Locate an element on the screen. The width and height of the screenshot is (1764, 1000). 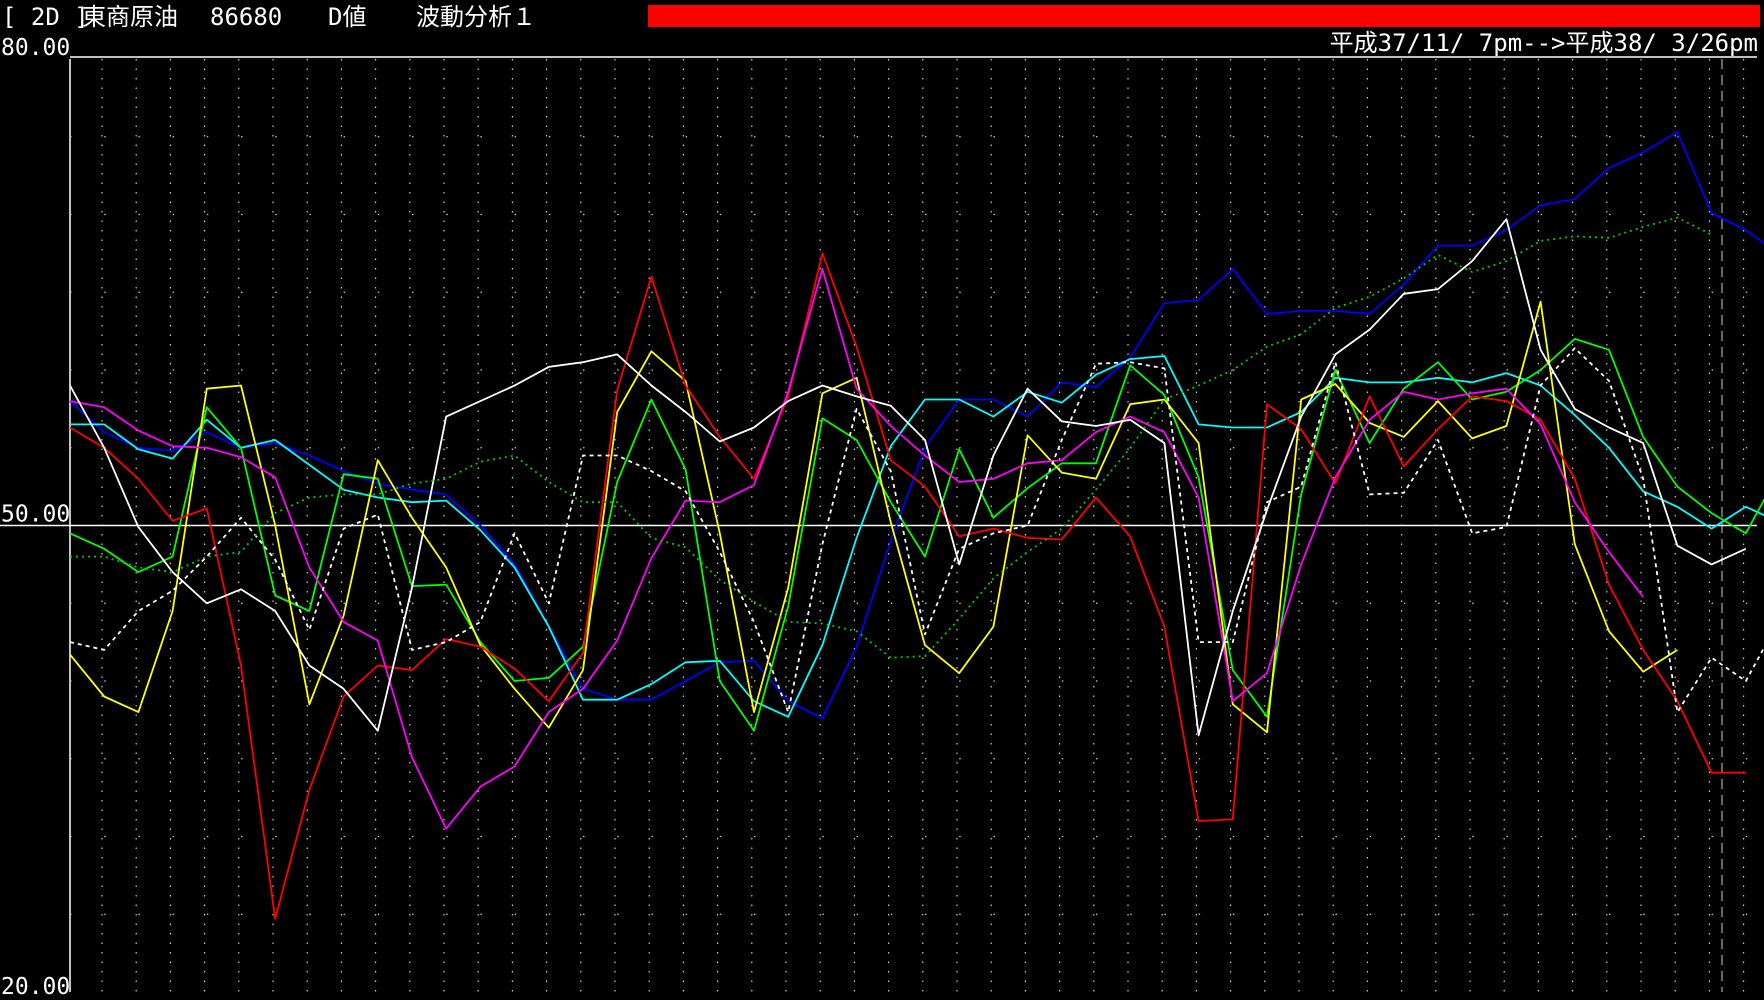
y-tick-label: 20.00 is located at coordinates (35, 987).